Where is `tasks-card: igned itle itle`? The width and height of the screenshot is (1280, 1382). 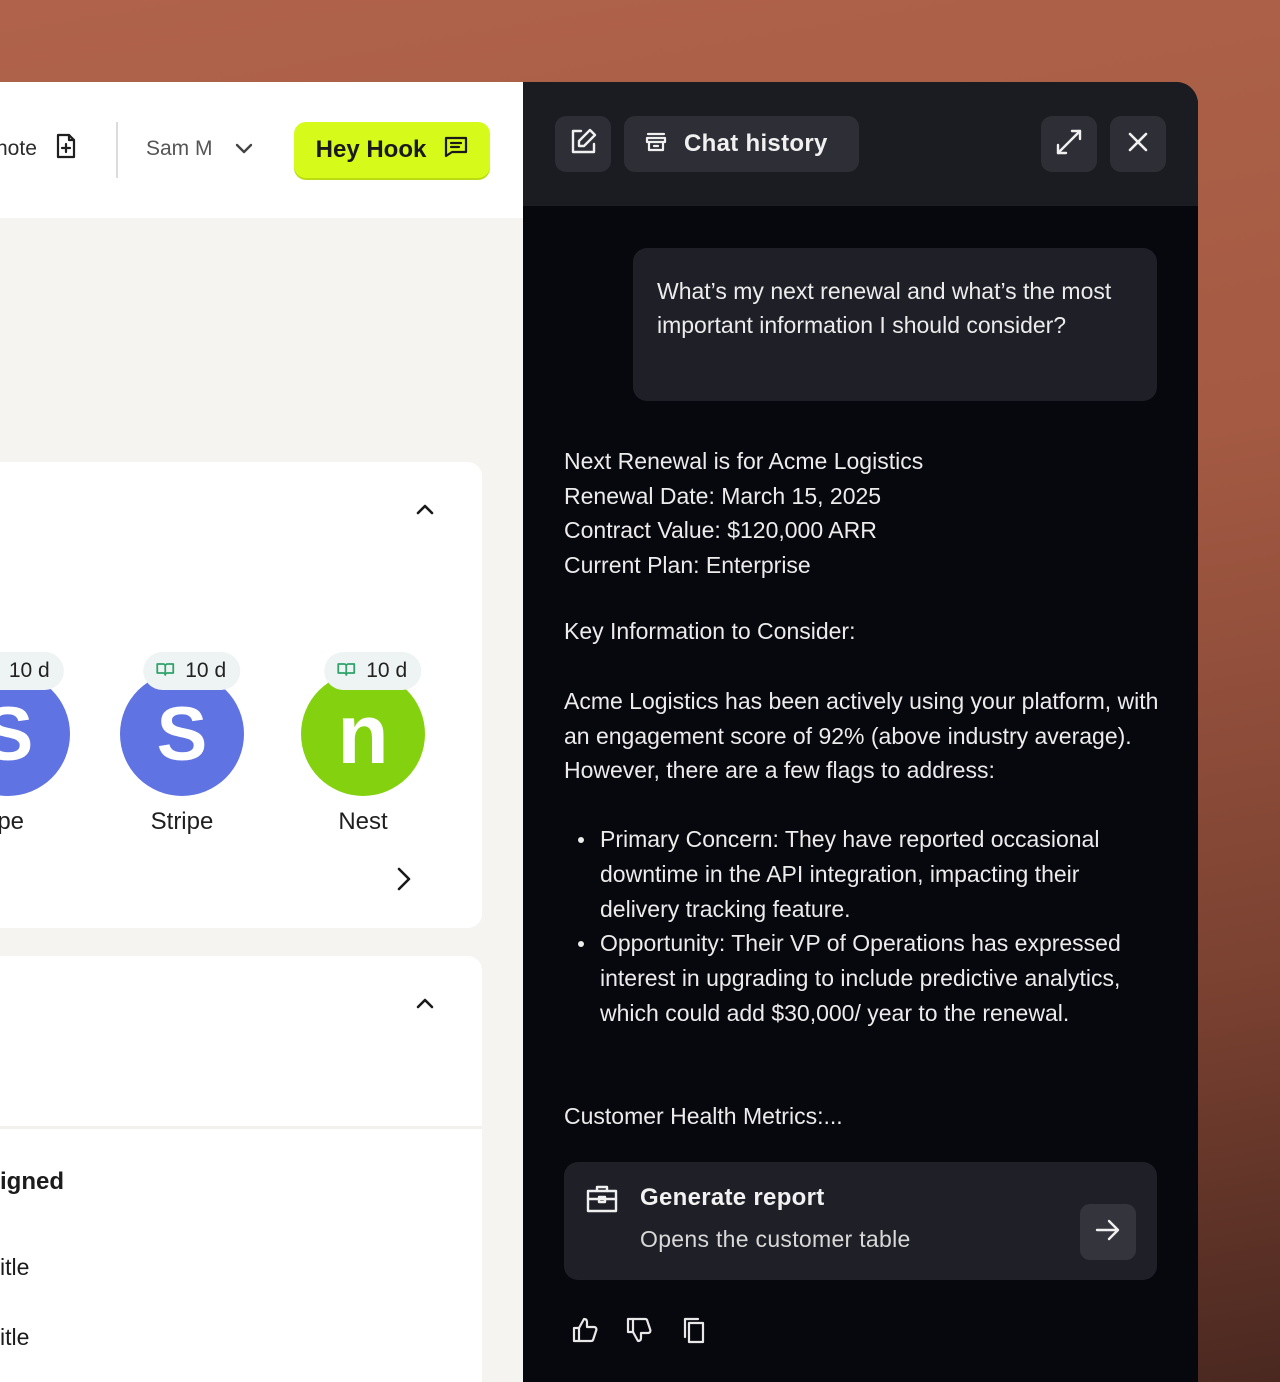 tasks-card: igned itle itle is located at coordinates (241, 1169).